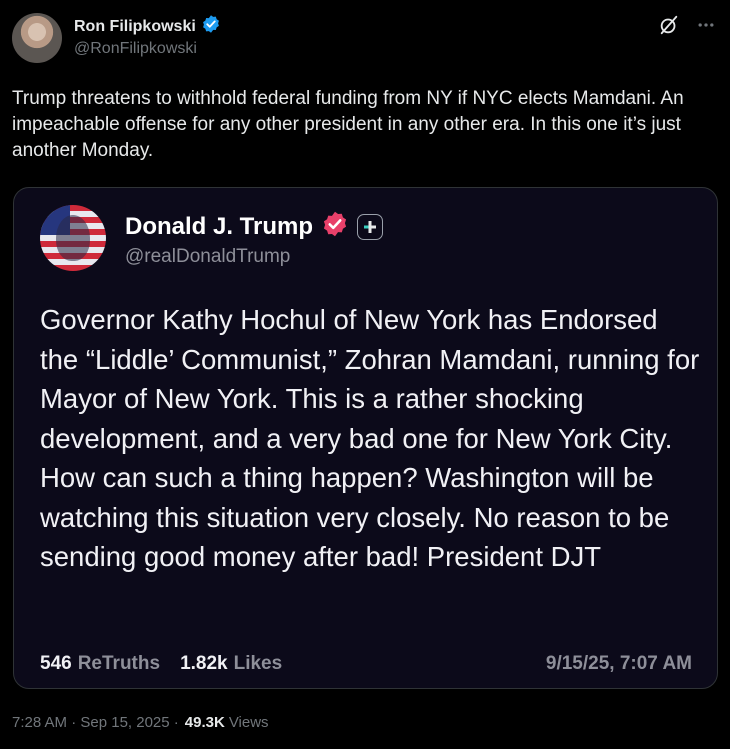  Describe the element at coordinates (204, 663) in the screenshot. I see `likes-count: 1.82k` at that location.